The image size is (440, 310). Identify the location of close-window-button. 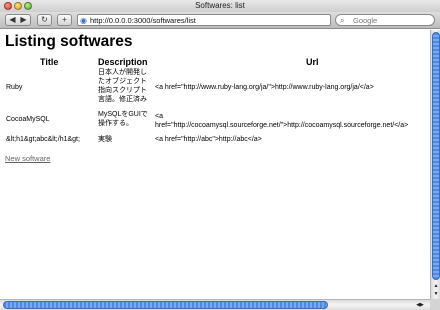
(8, 6).